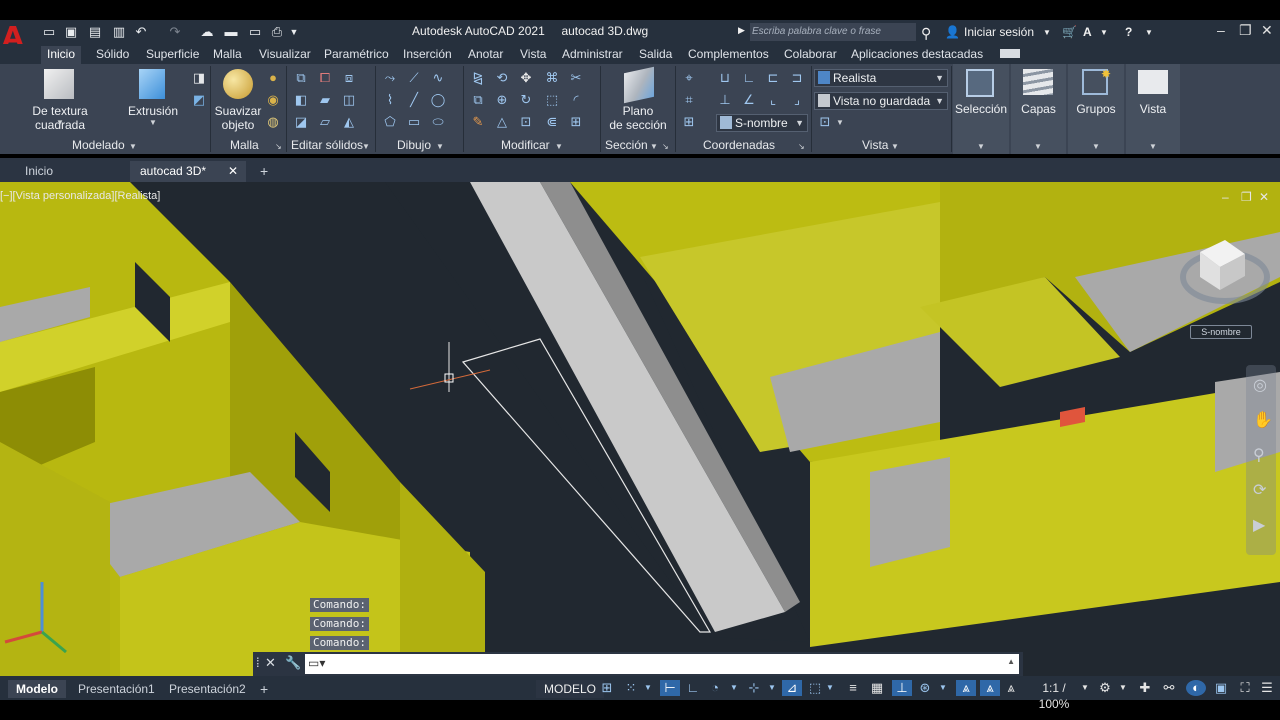 The image size is (1280, 720). What do you see at coordinates (810, 55) in the screenshot?
I see `tab-colaborar: Colaborar` at bounding box center [810, 55].